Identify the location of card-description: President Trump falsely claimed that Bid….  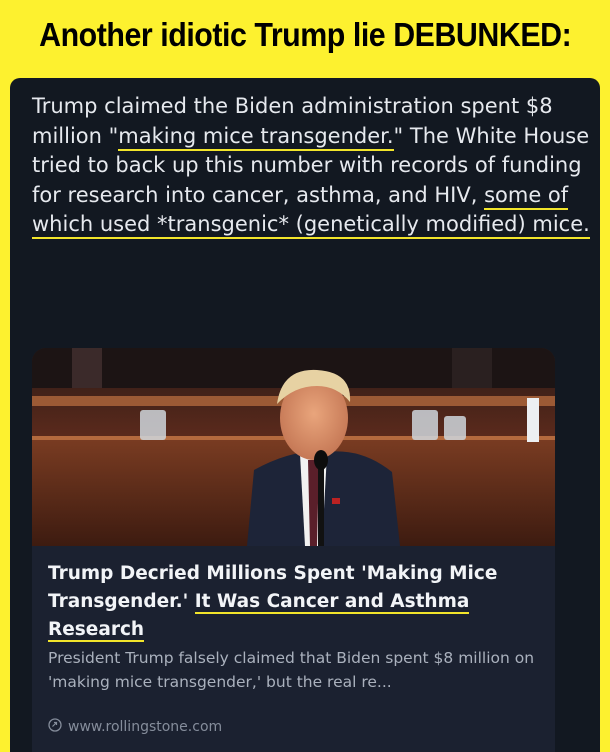
(291, 670).